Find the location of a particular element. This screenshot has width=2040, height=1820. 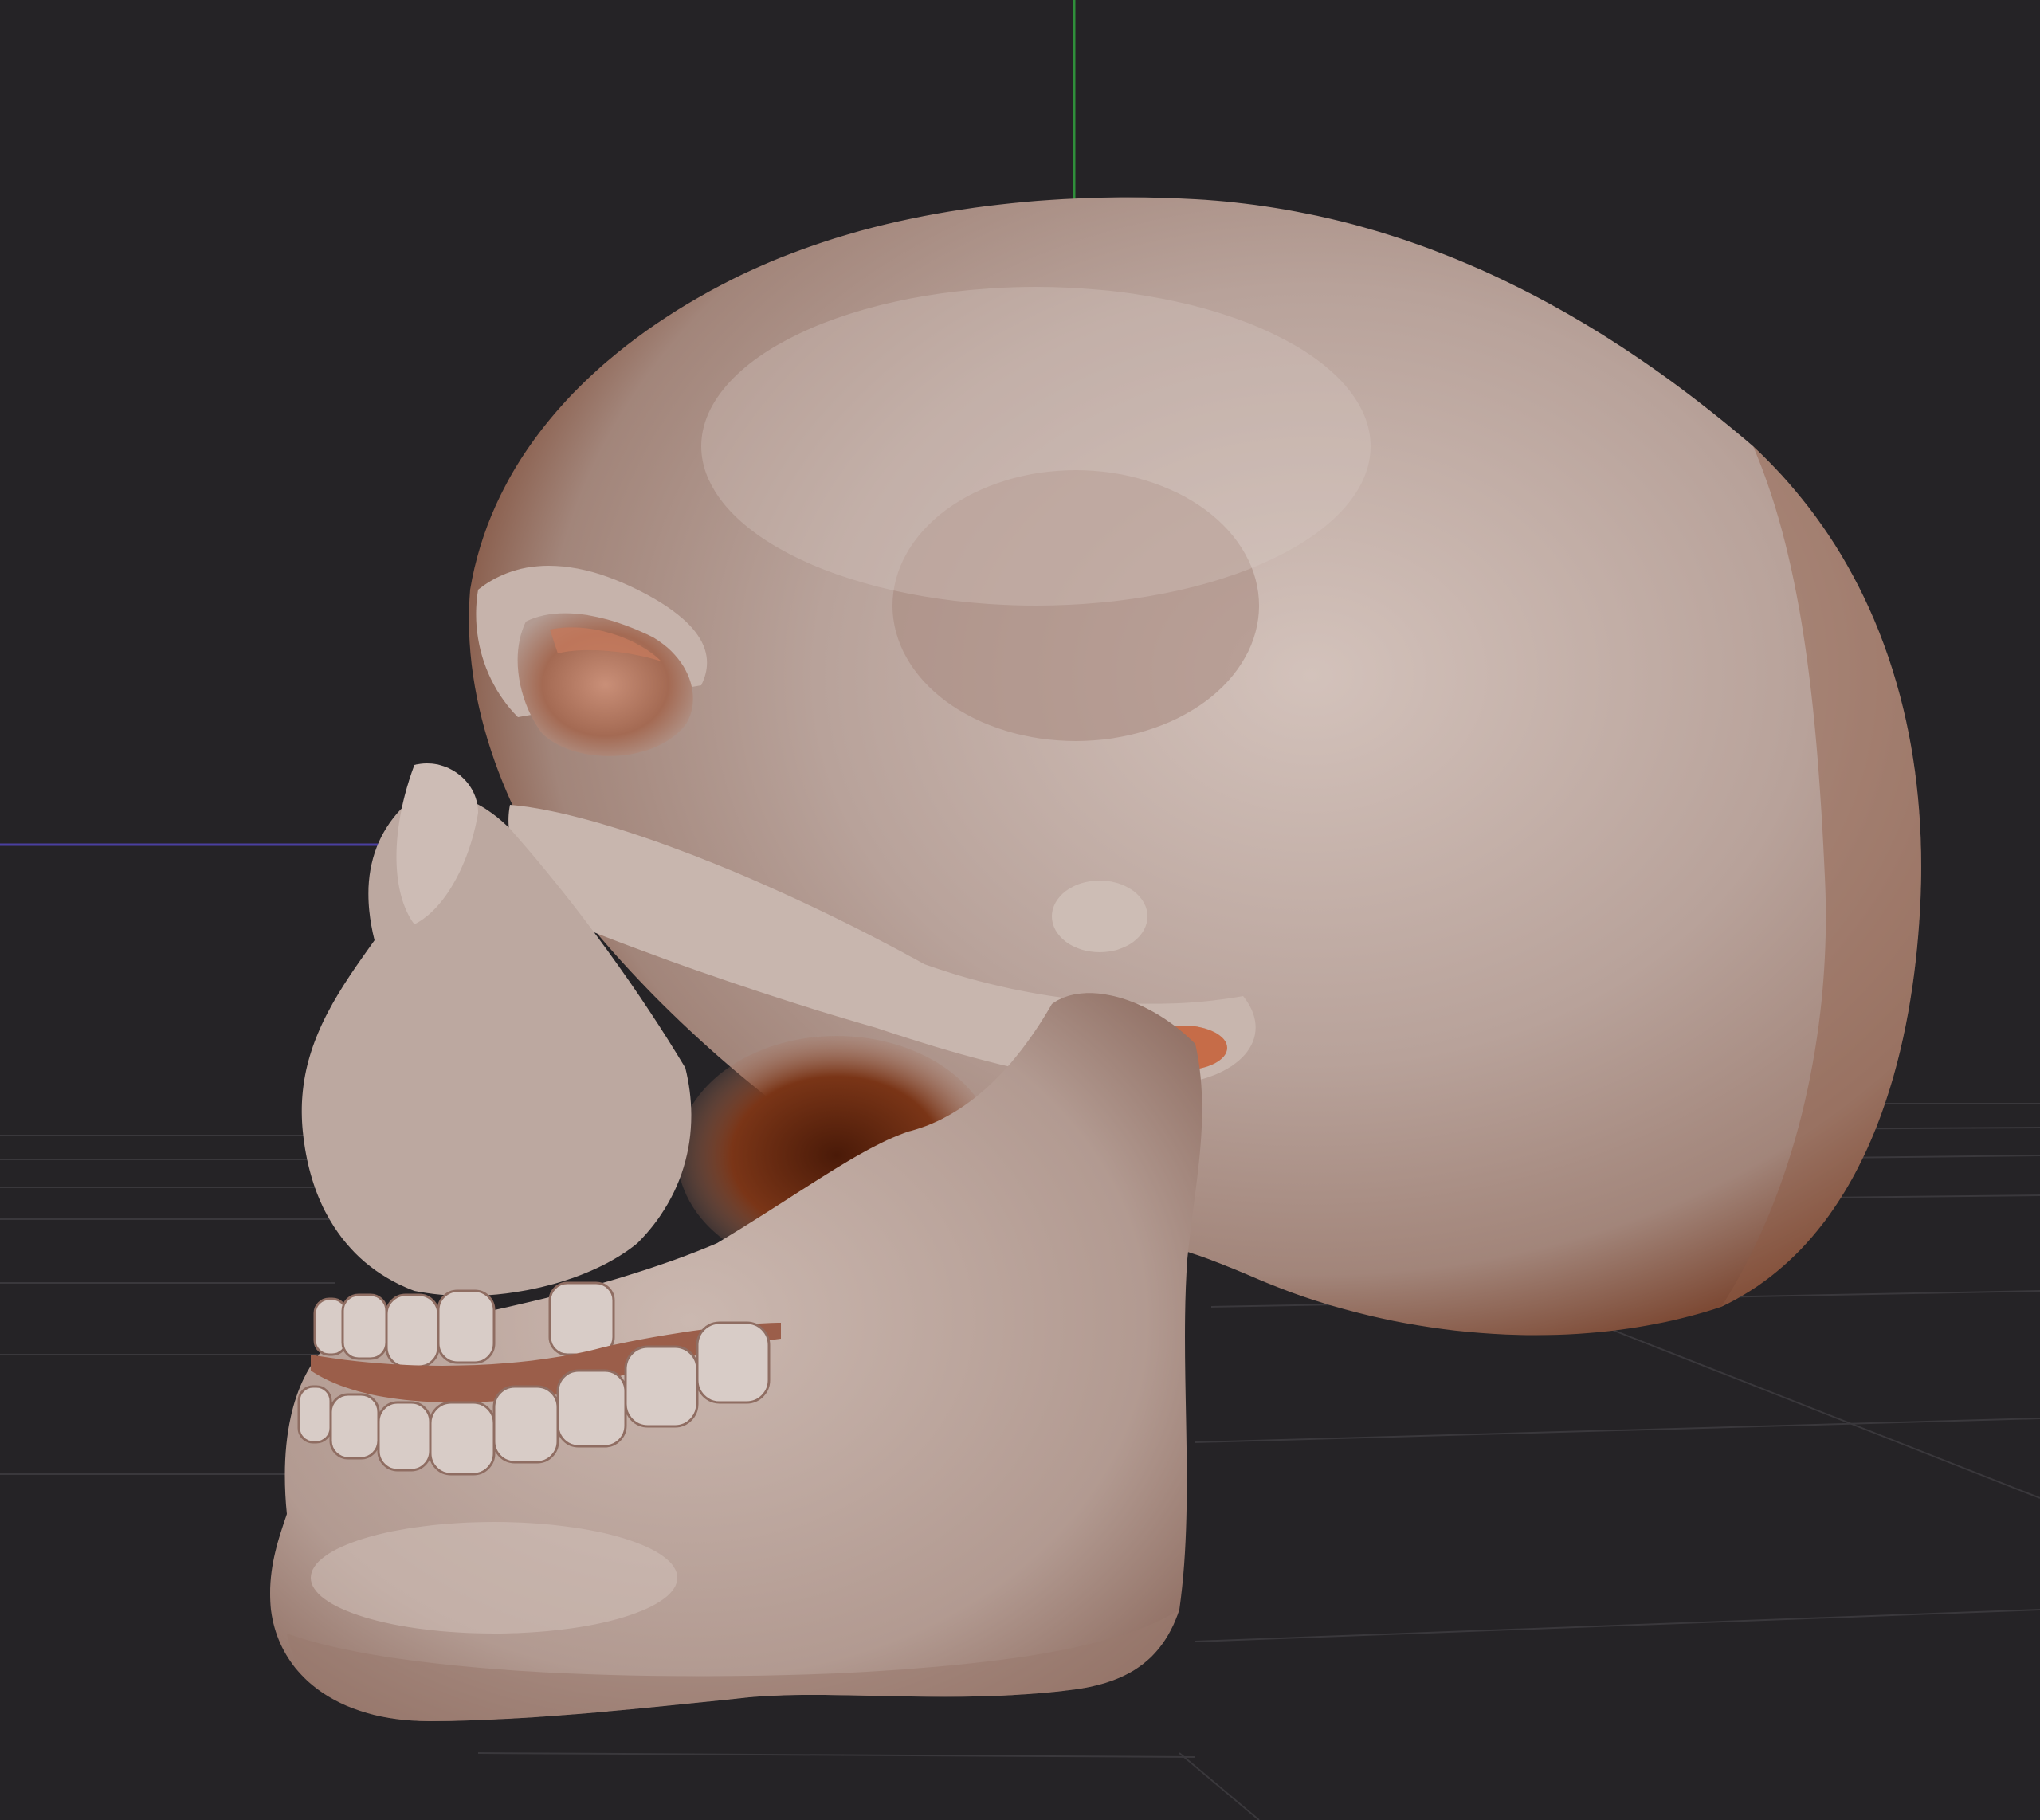

cranium-highlight is located at coordinates (1036, 446).